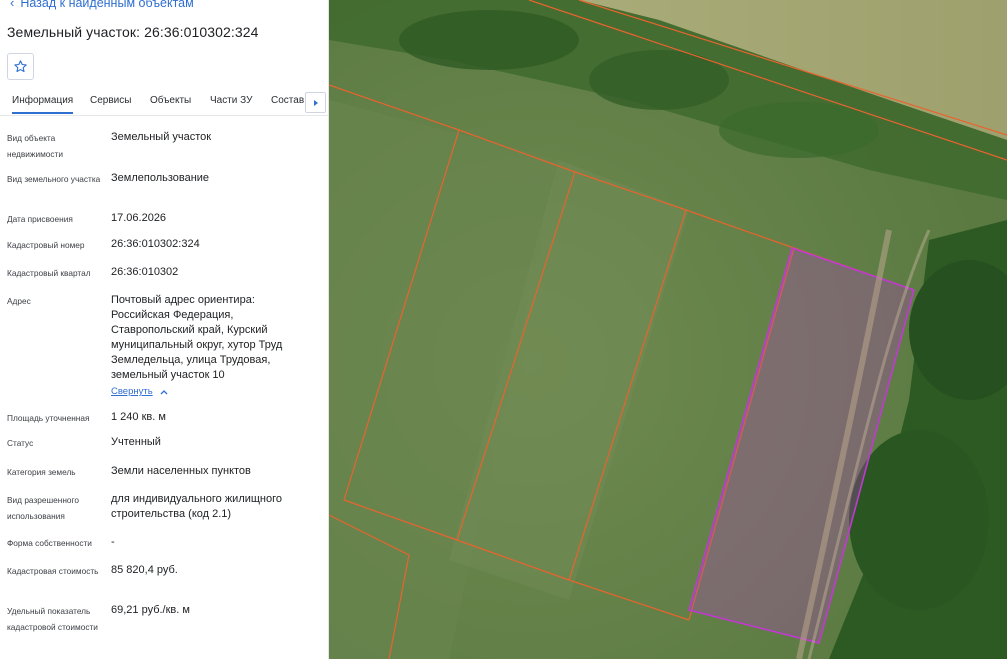 The image size is (1007, 659). Describe the element at coordinates (160, 178) in the screenshot. I see `field-value: Землепользование` at that location.